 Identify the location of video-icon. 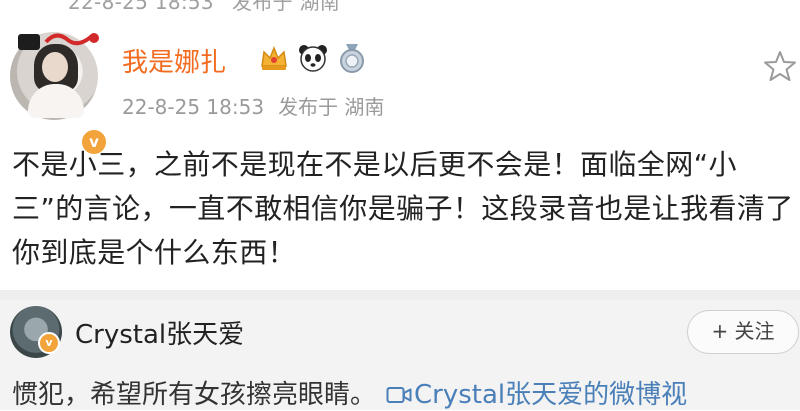
(399, 395).